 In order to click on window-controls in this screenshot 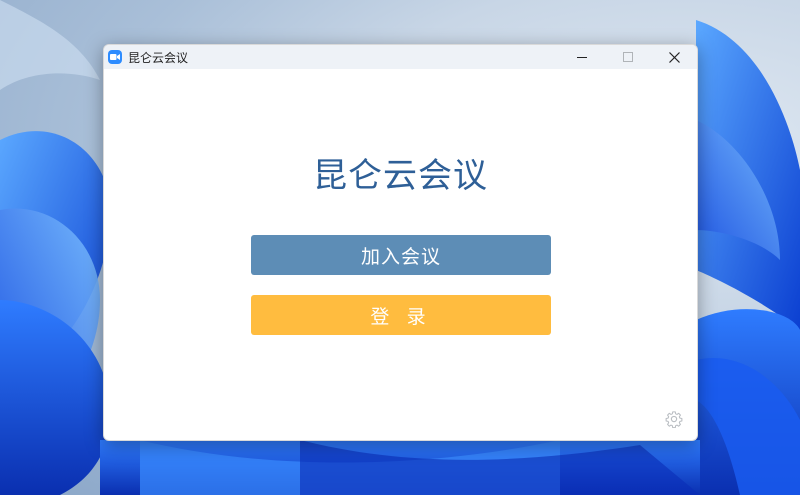, I will do `click(628, 57)`.